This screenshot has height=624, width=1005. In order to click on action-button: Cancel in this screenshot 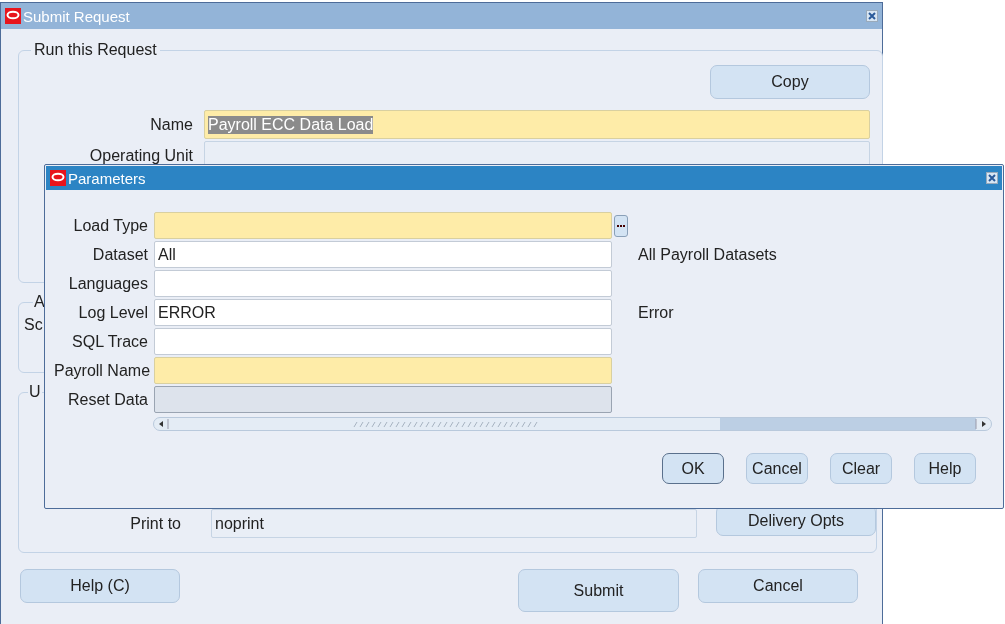, I will do `click(778, 586)`.